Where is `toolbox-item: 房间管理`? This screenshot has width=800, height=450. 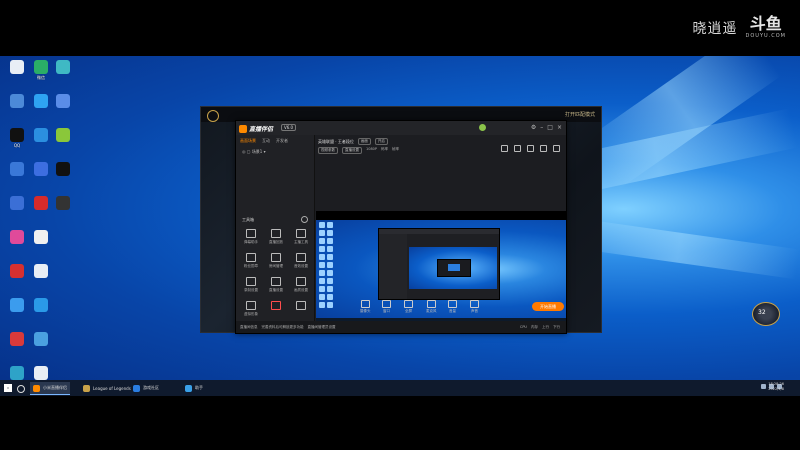
toolbox-item: 房间管理 is located at coordinates (276, 261).